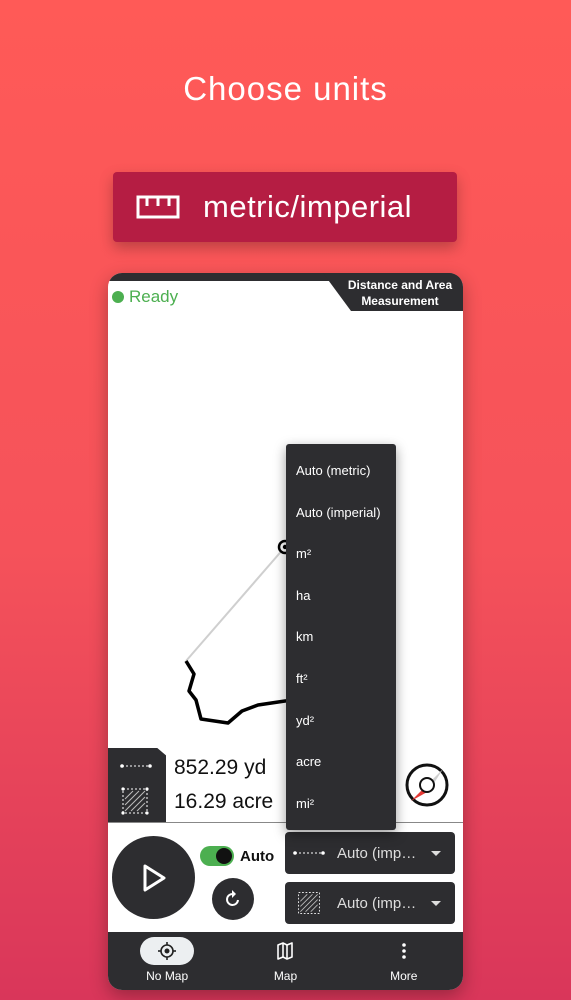 The width and height of the screenshot is (571, 1000). I want to click on units-badge: metric/imperial, so click(285, 207).